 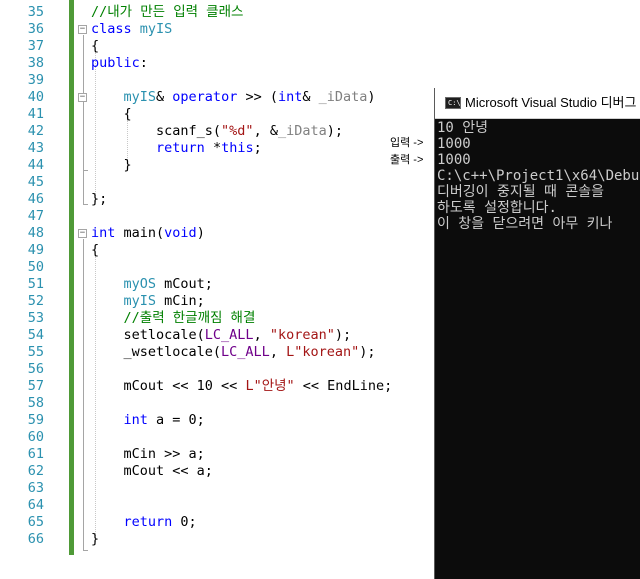 What do you see at coordinates (233, 352) in the screenshot?
I see `code-line: _wsetlocale(LC_ALL, L"korean");` at bounding box center [233, 352].